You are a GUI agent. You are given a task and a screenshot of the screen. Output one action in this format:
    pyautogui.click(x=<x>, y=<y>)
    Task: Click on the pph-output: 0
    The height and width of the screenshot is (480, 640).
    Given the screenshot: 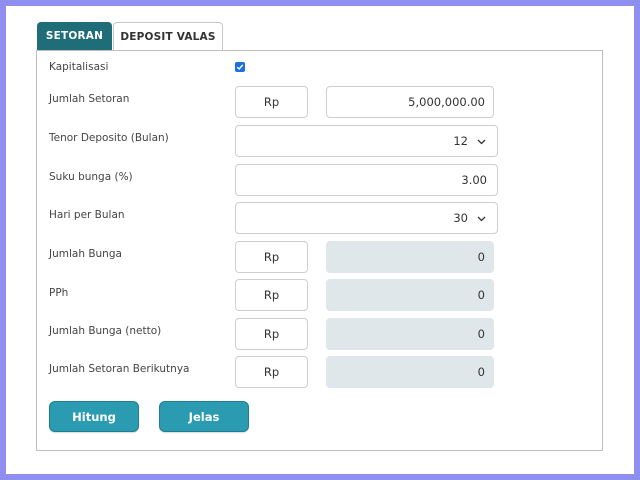 What is the action you would take?
    pyautogui.click(x=410, y=295)
    